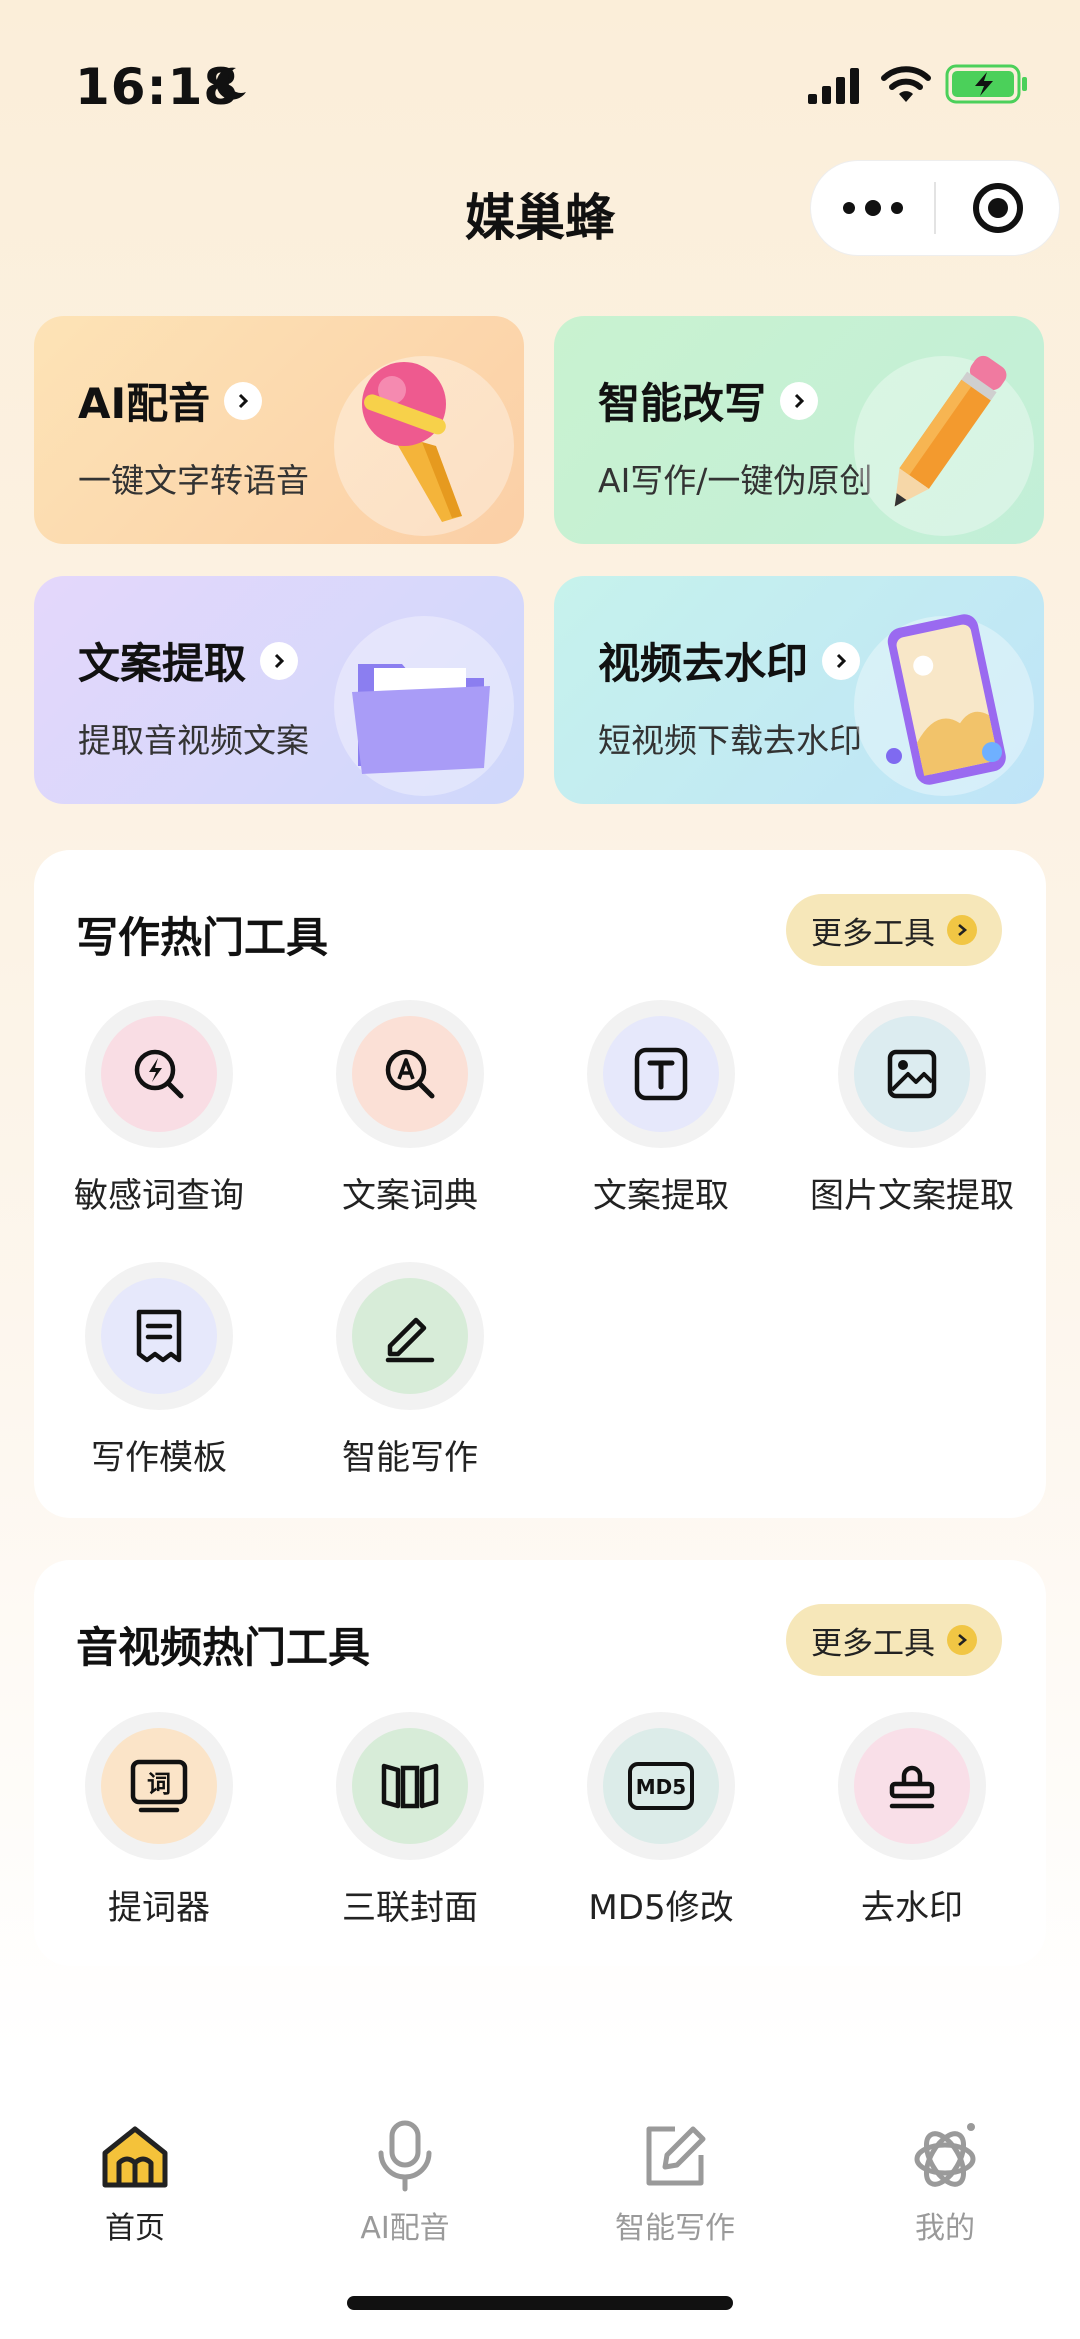 The width and height of the screenshot is (1080, 2339). What do you see at coordinates (661, 1196) in the screenshot?
I see `tool-label: 文案提取` at bounding box center [661, 1196].